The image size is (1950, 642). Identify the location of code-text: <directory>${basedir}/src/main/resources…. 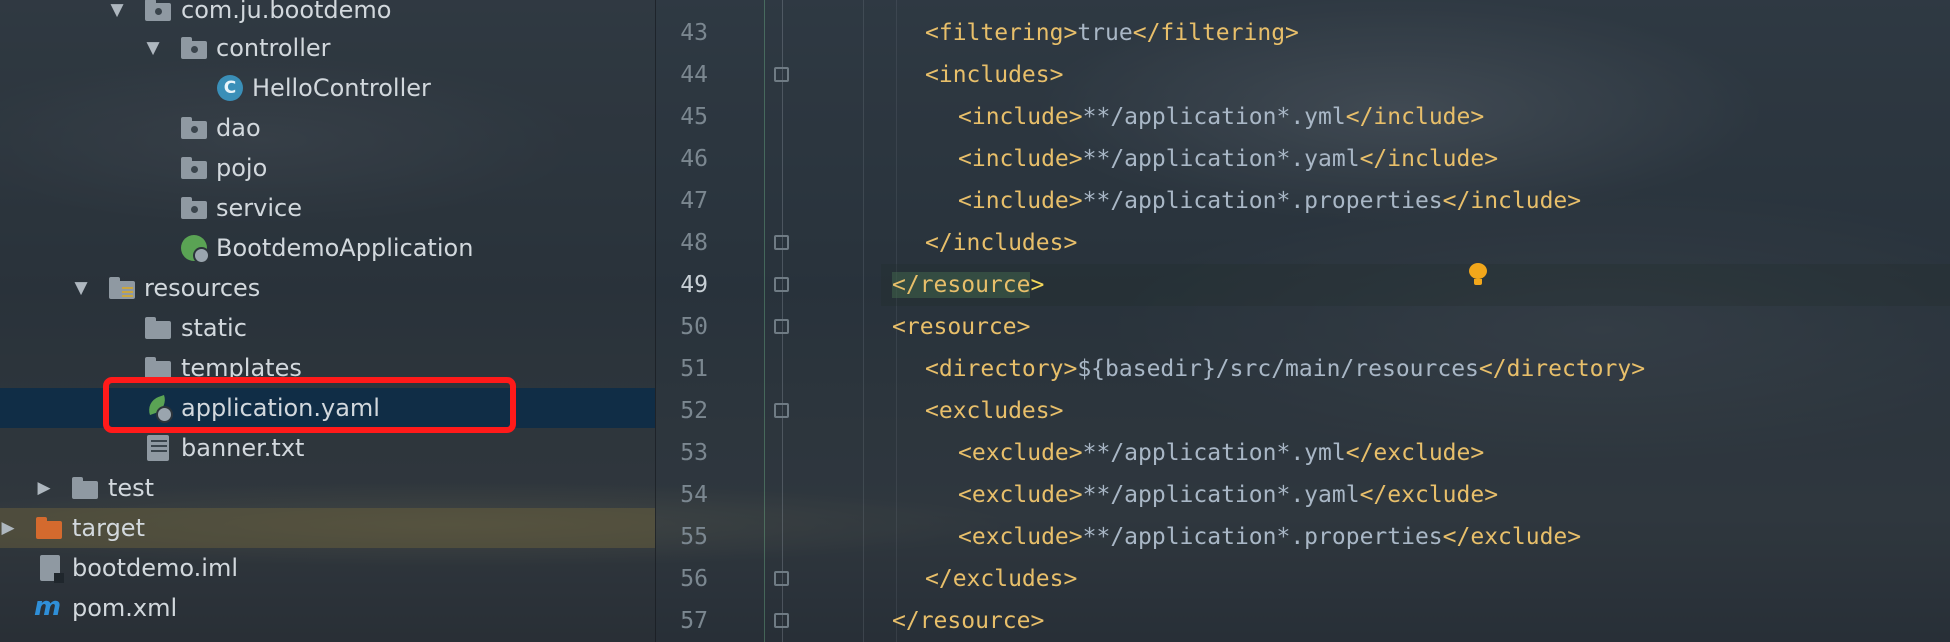
(1285, 369).